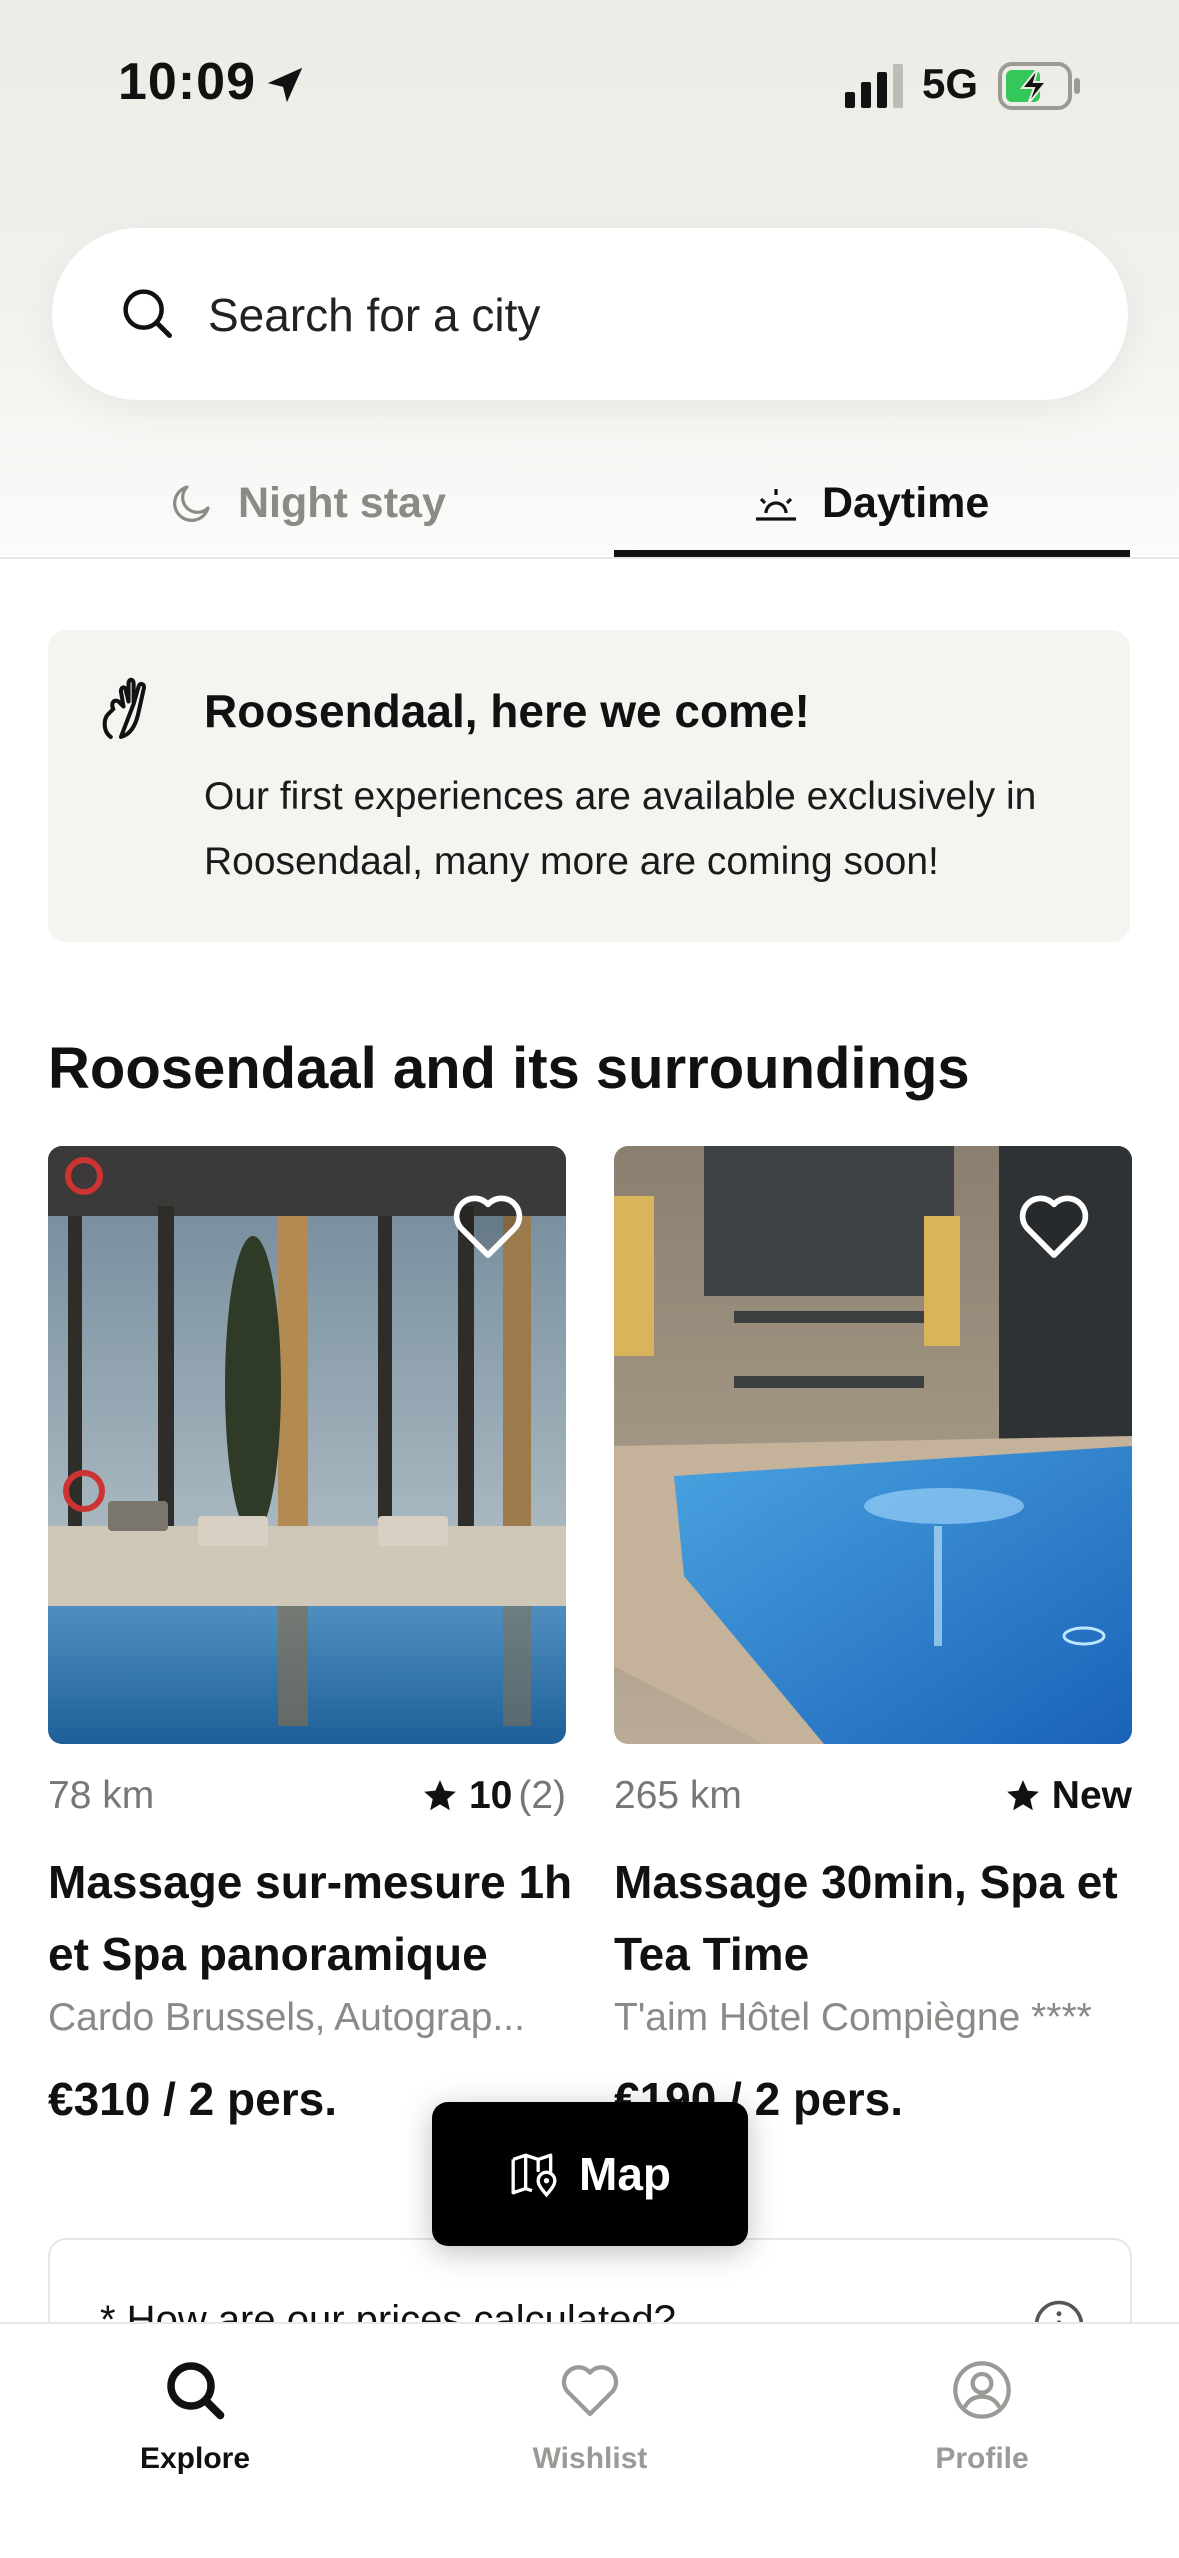  Describe the element at coordinates (318, 1918) in the screenshot. I see `card-title: Massage sur-mesure 1h et Spa panoramique` at that location.